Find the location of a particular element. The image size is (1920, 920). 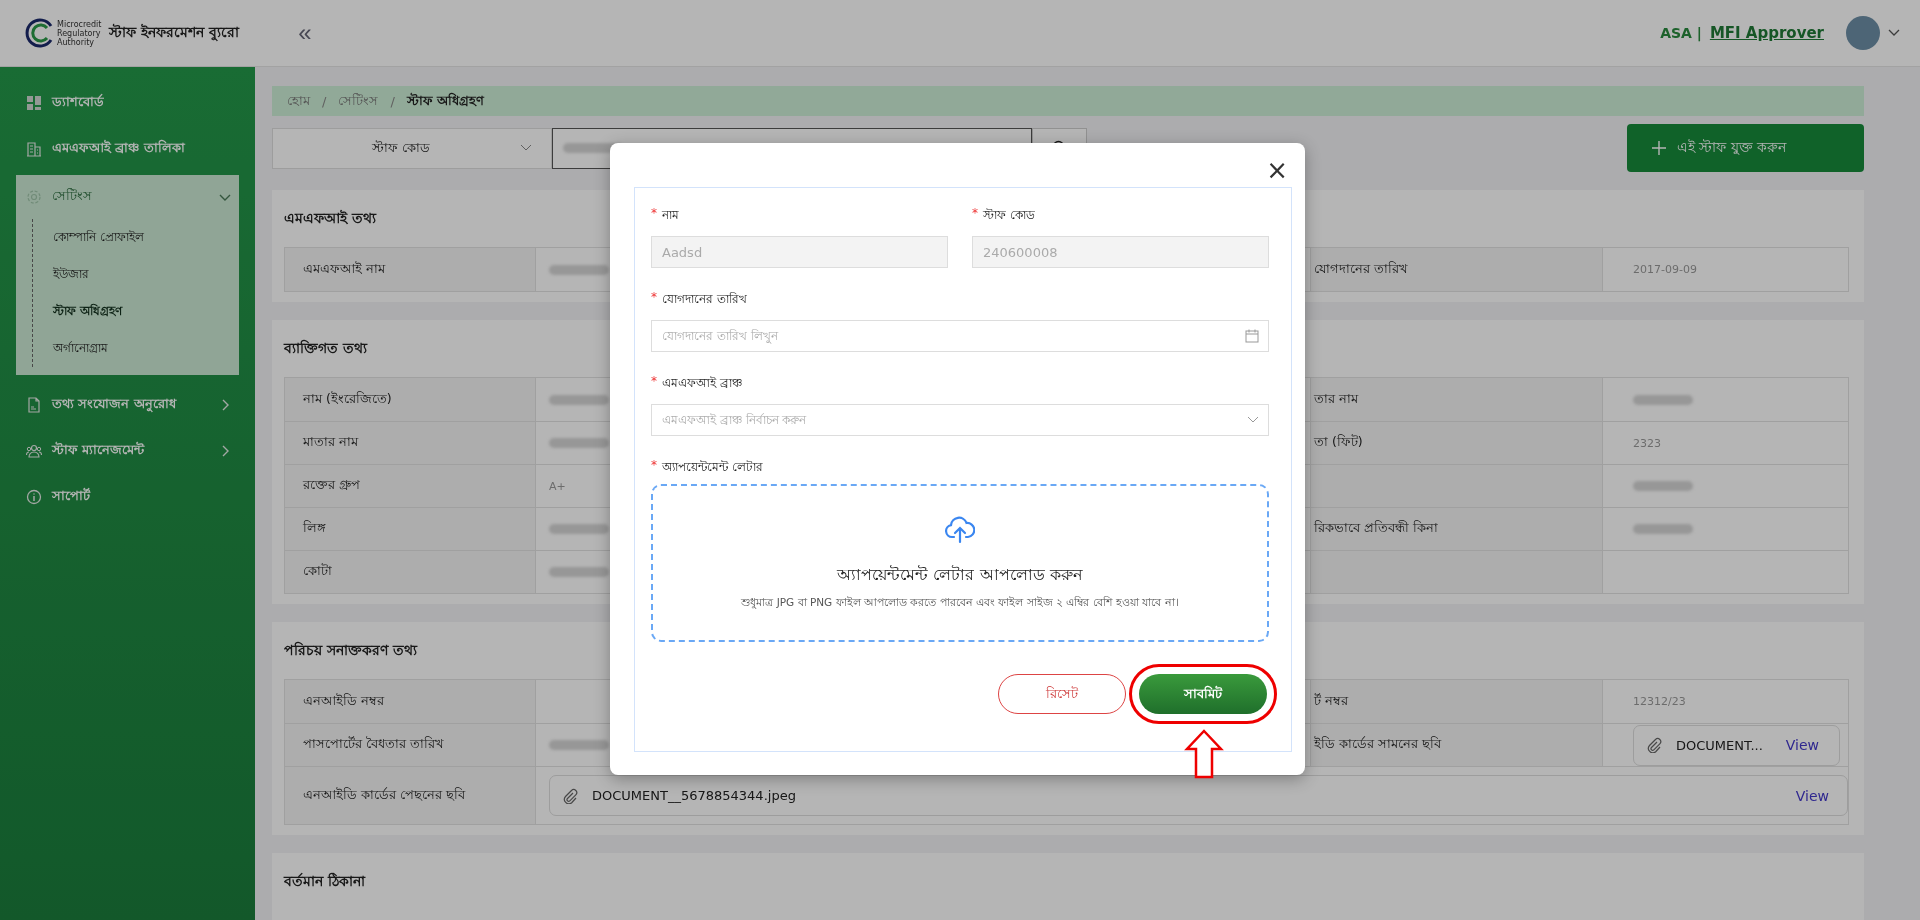

table-cell: লিঙ্গ is located at coordinates (410, 529).